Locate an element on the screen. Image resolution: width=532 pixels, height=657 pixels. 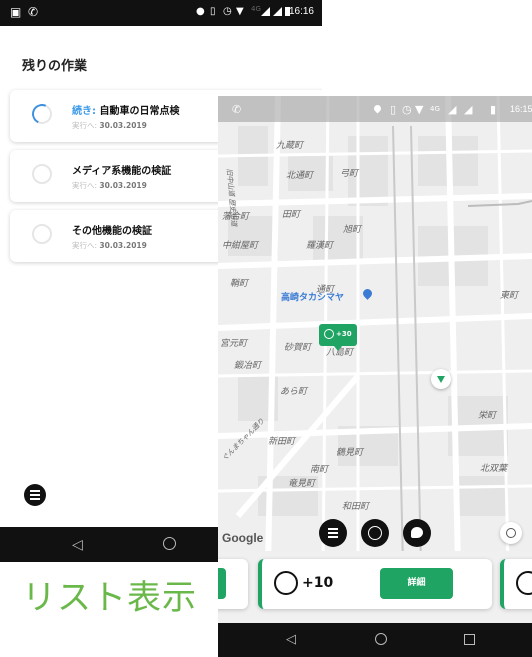
location-icon is located at coordinates (377, 108).